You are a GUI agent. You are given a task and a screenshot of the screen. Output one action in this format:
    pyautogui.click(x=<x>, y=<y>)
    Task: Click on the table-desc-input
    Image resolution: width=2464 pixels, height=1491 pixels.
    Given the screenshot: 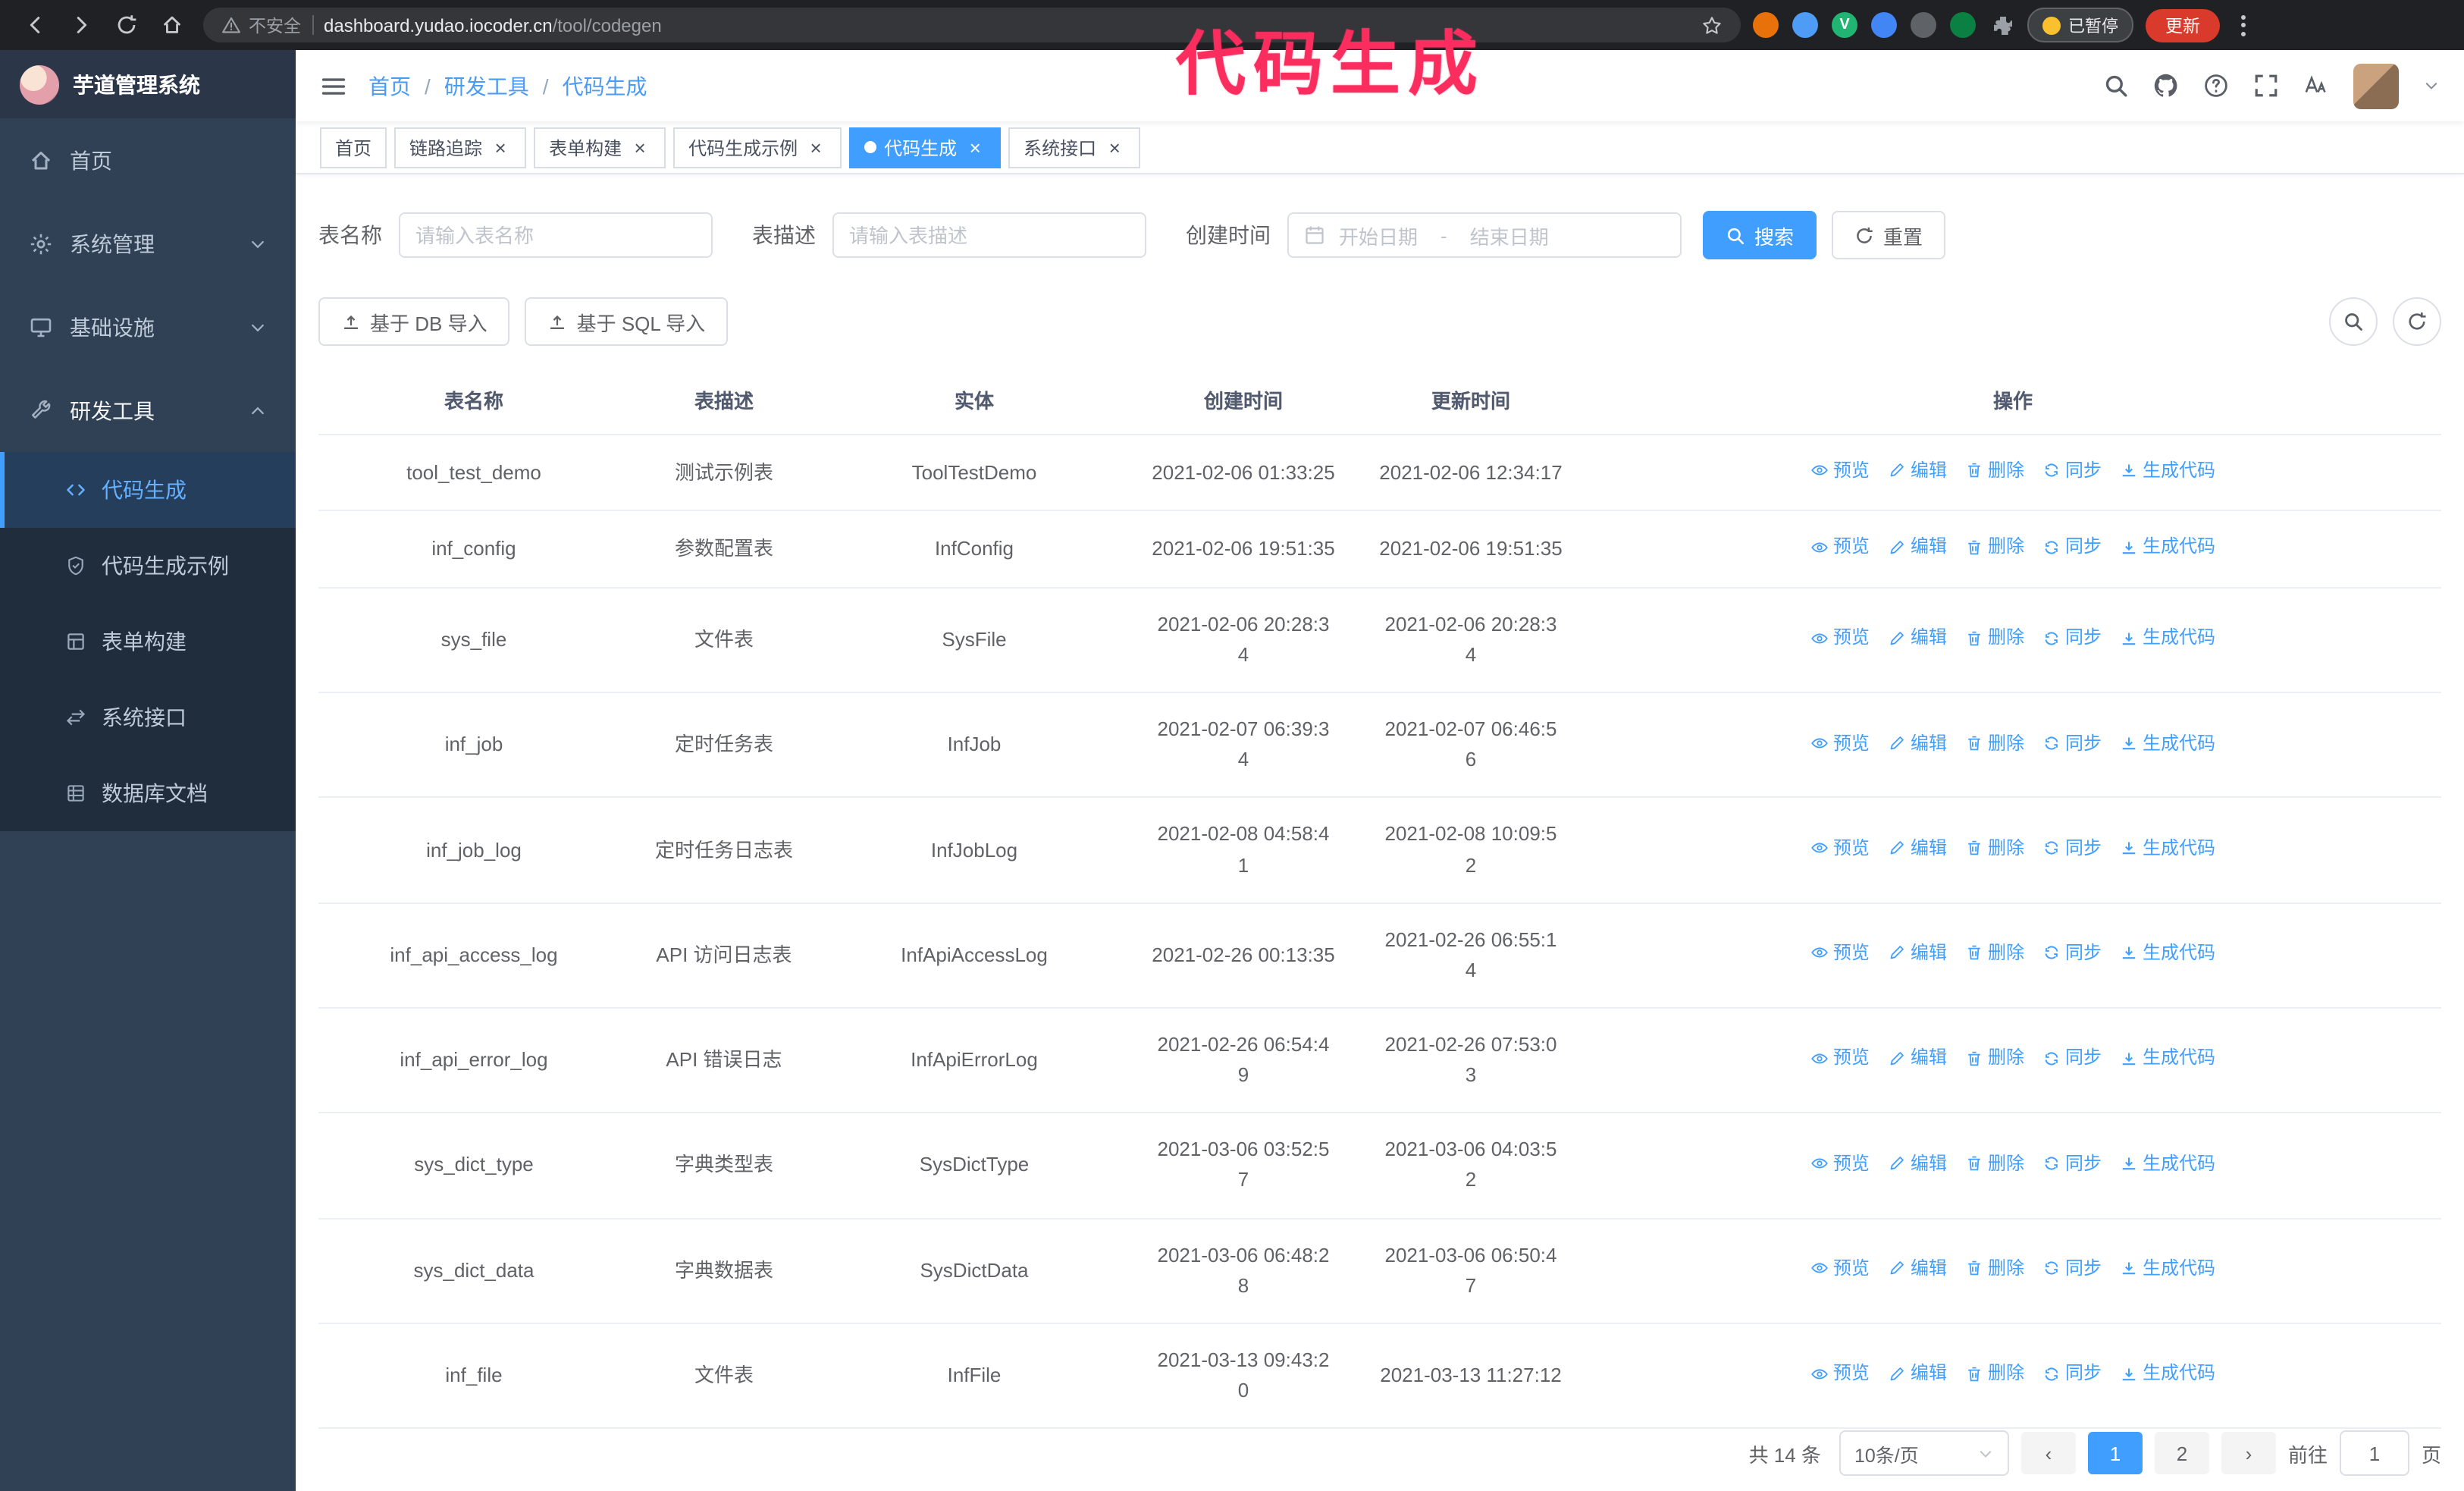 What is the action you would take?
    pyautogui.click(x=989, y=235)
    